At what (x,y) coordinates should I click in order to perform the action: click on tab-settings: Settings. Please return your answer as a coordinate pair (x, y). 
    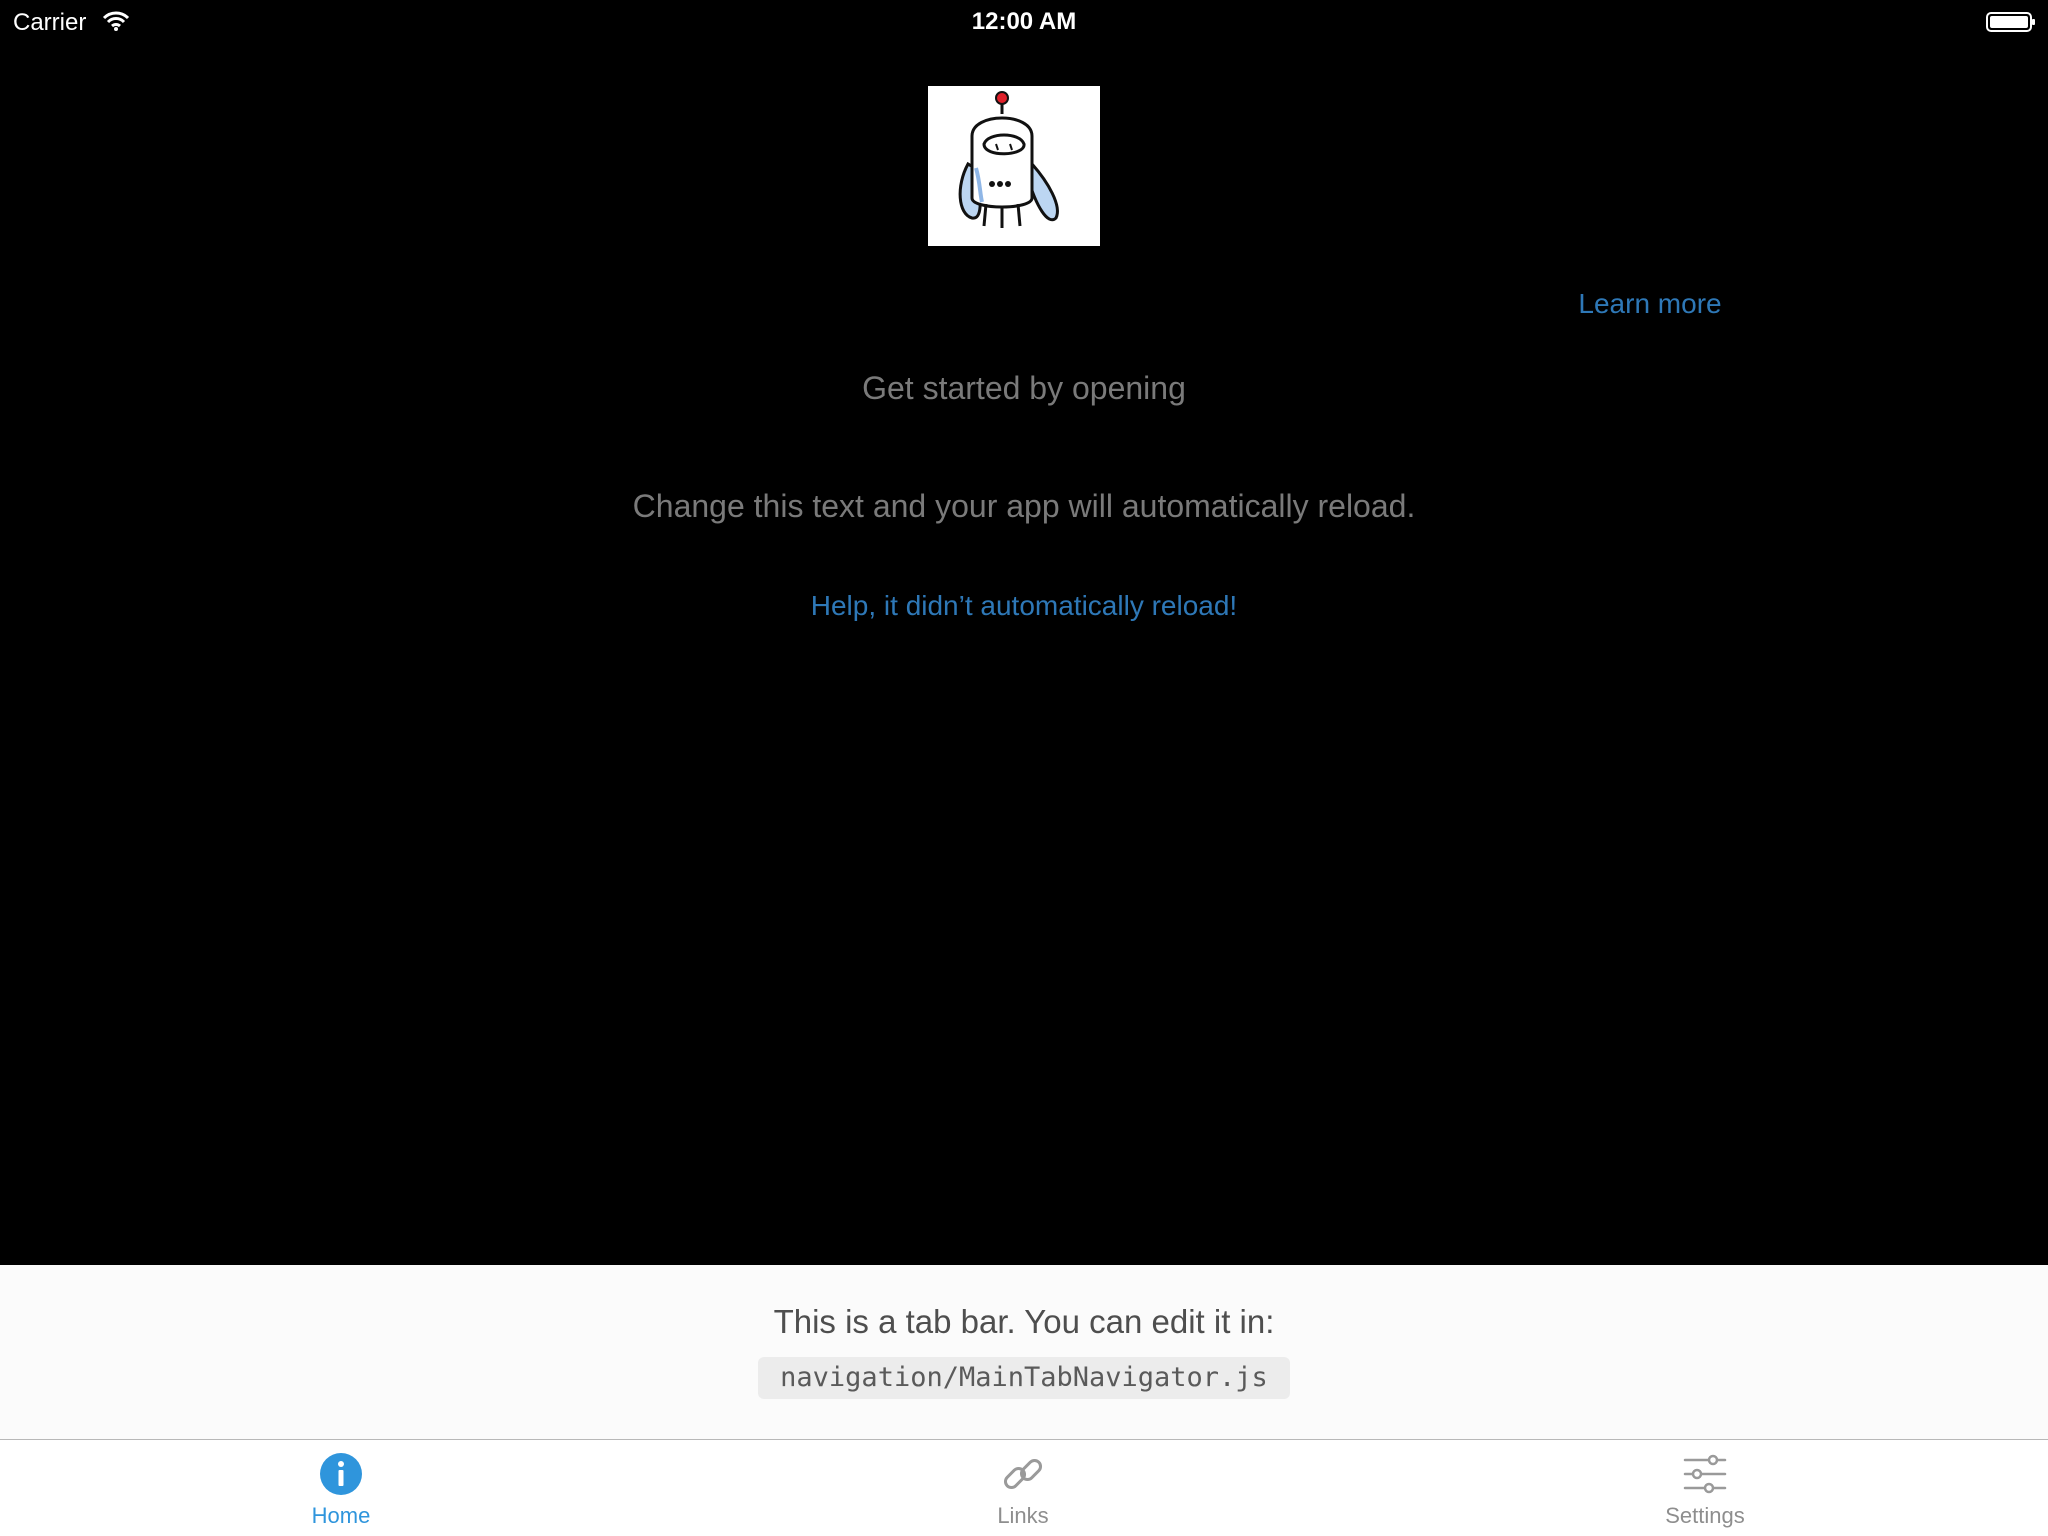
    Looking at the image, I should click on (1705, 1488).